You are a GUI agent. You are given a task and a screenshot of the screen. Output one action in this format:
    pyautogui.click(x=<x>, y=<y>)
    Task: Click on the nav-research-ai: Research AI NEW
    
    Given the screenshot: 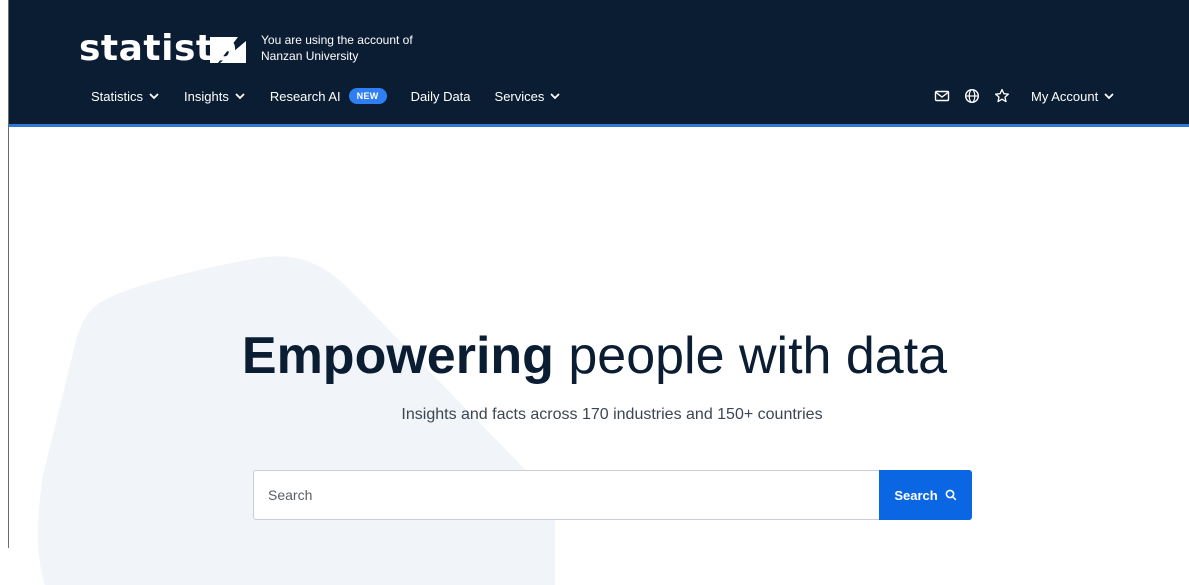 What is the action you would take?
    pyautogui.click(x=328, y=96)
    